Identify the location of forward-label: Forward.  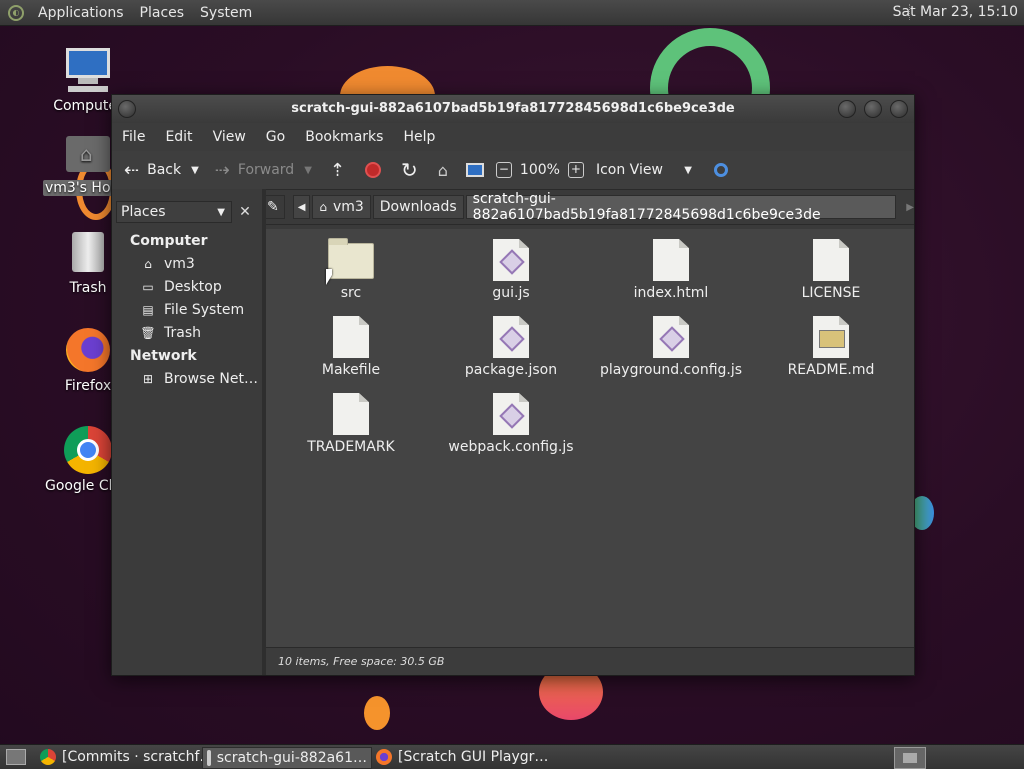
(266, 170).